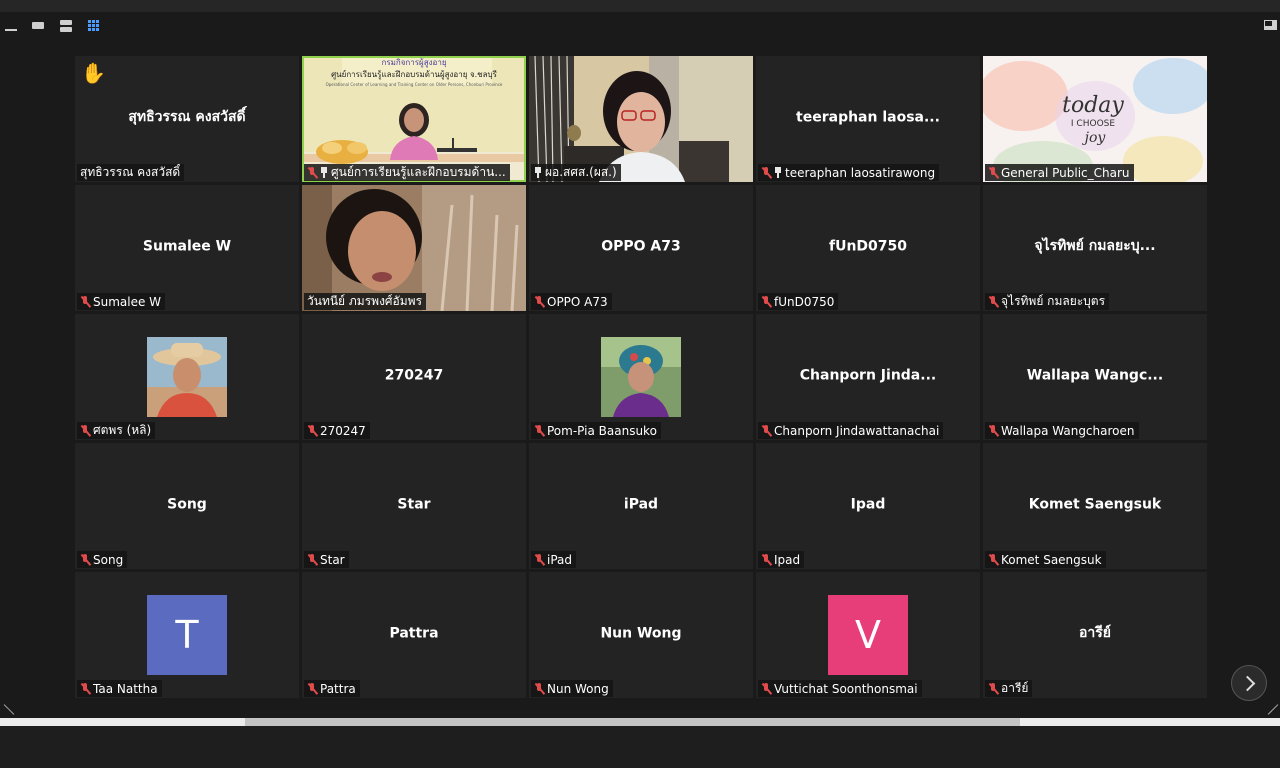 The width and height of the screenshot is (1280, 768). Describe the element at coordinates (1272, 710) in the screenshot. I see `resize-handle-right-icon` at that location.